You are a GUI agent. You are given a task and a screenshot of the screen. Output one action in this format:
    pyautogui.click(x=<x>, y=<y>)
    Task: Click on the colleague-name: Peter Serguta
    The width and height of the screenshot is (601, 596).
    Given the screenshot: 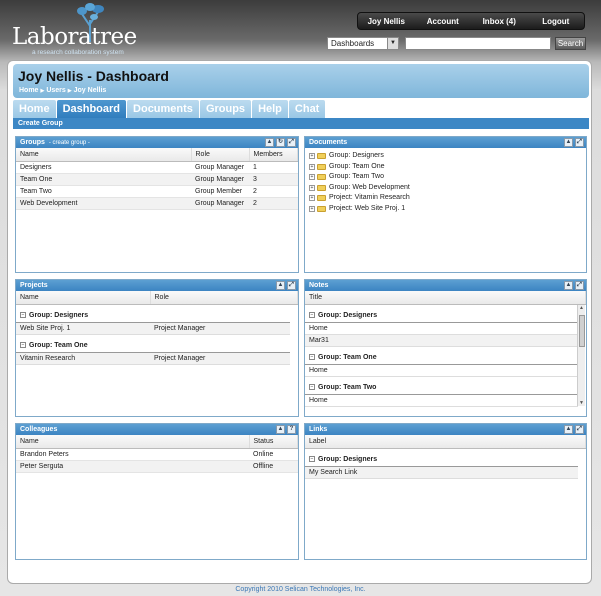 What is the action you would take?
    pyautogui.click(x=132, y=466)
    